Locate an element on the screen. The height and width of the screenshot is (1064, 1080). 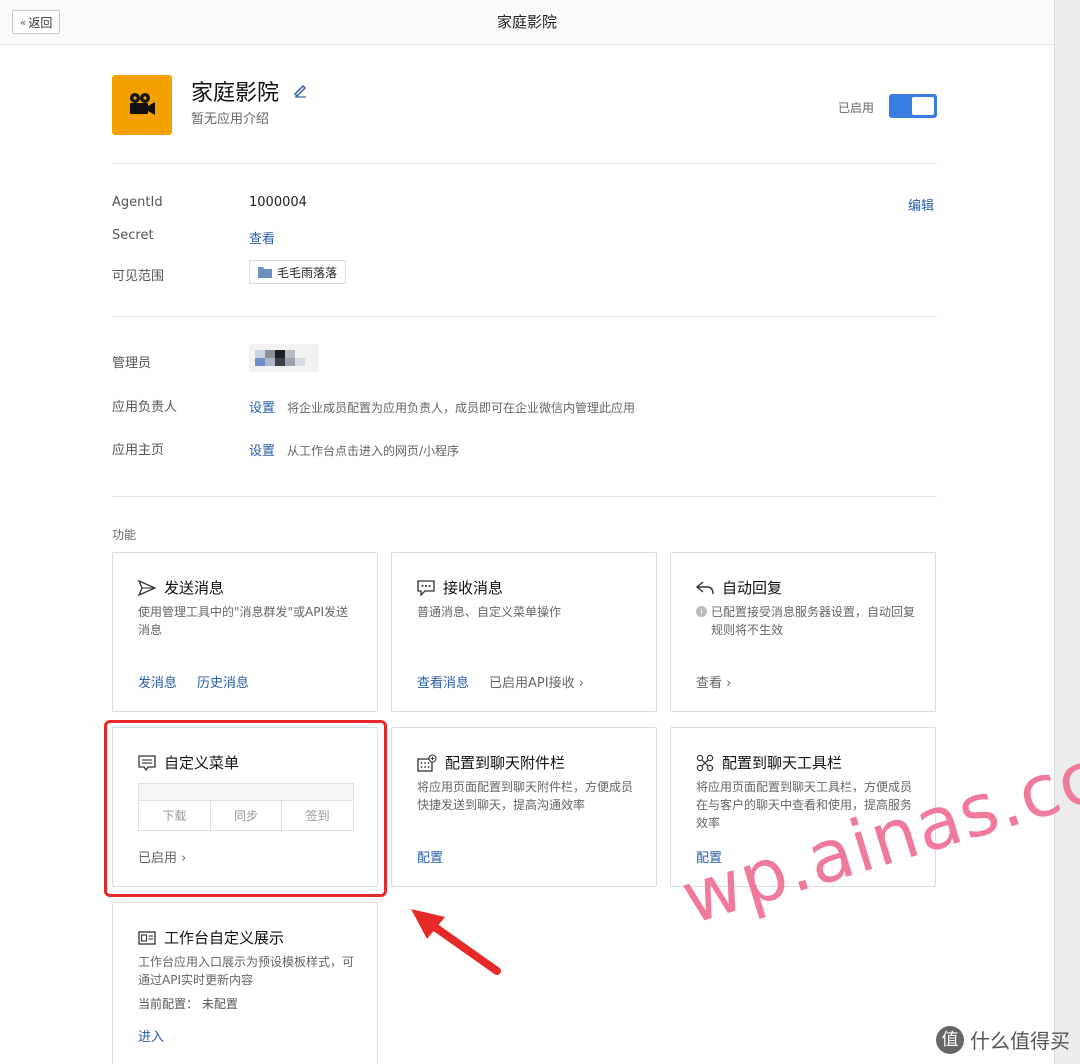
card-footer: 已启用 › is located at coordinates (162, 856).